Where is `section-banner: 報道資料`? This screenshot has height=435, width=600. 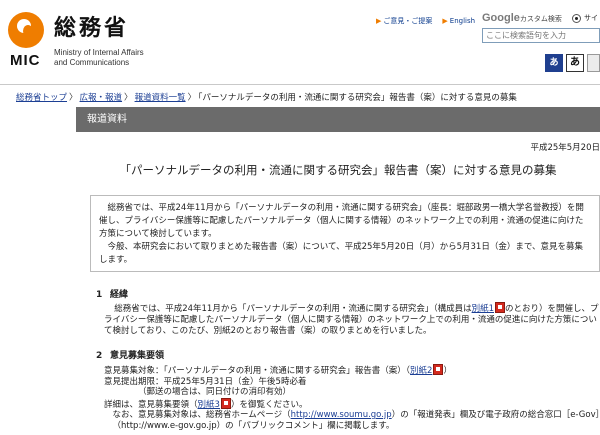 section-banner: 報道資料 is located at coordinates (338, 119).